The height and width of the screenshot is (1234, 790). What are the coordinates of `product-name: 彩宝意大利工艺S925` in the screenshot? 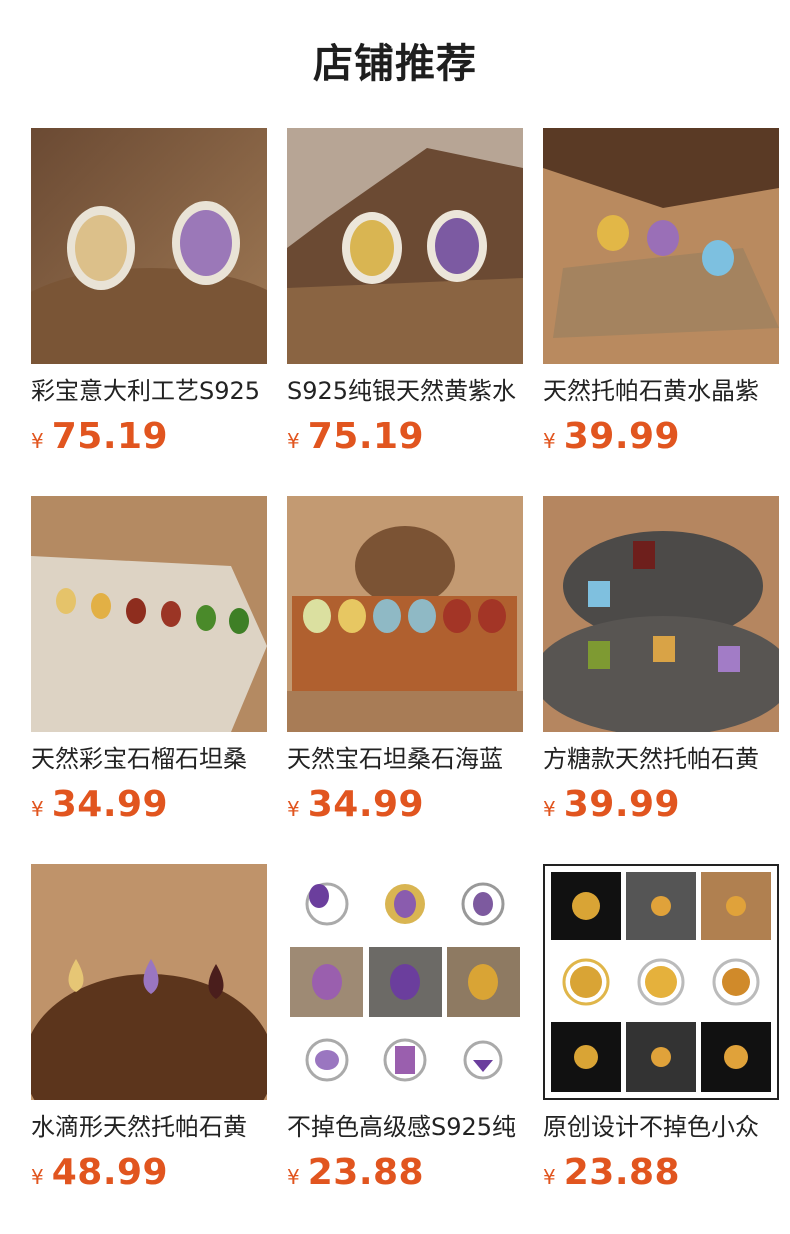 It's located at (149, 391).